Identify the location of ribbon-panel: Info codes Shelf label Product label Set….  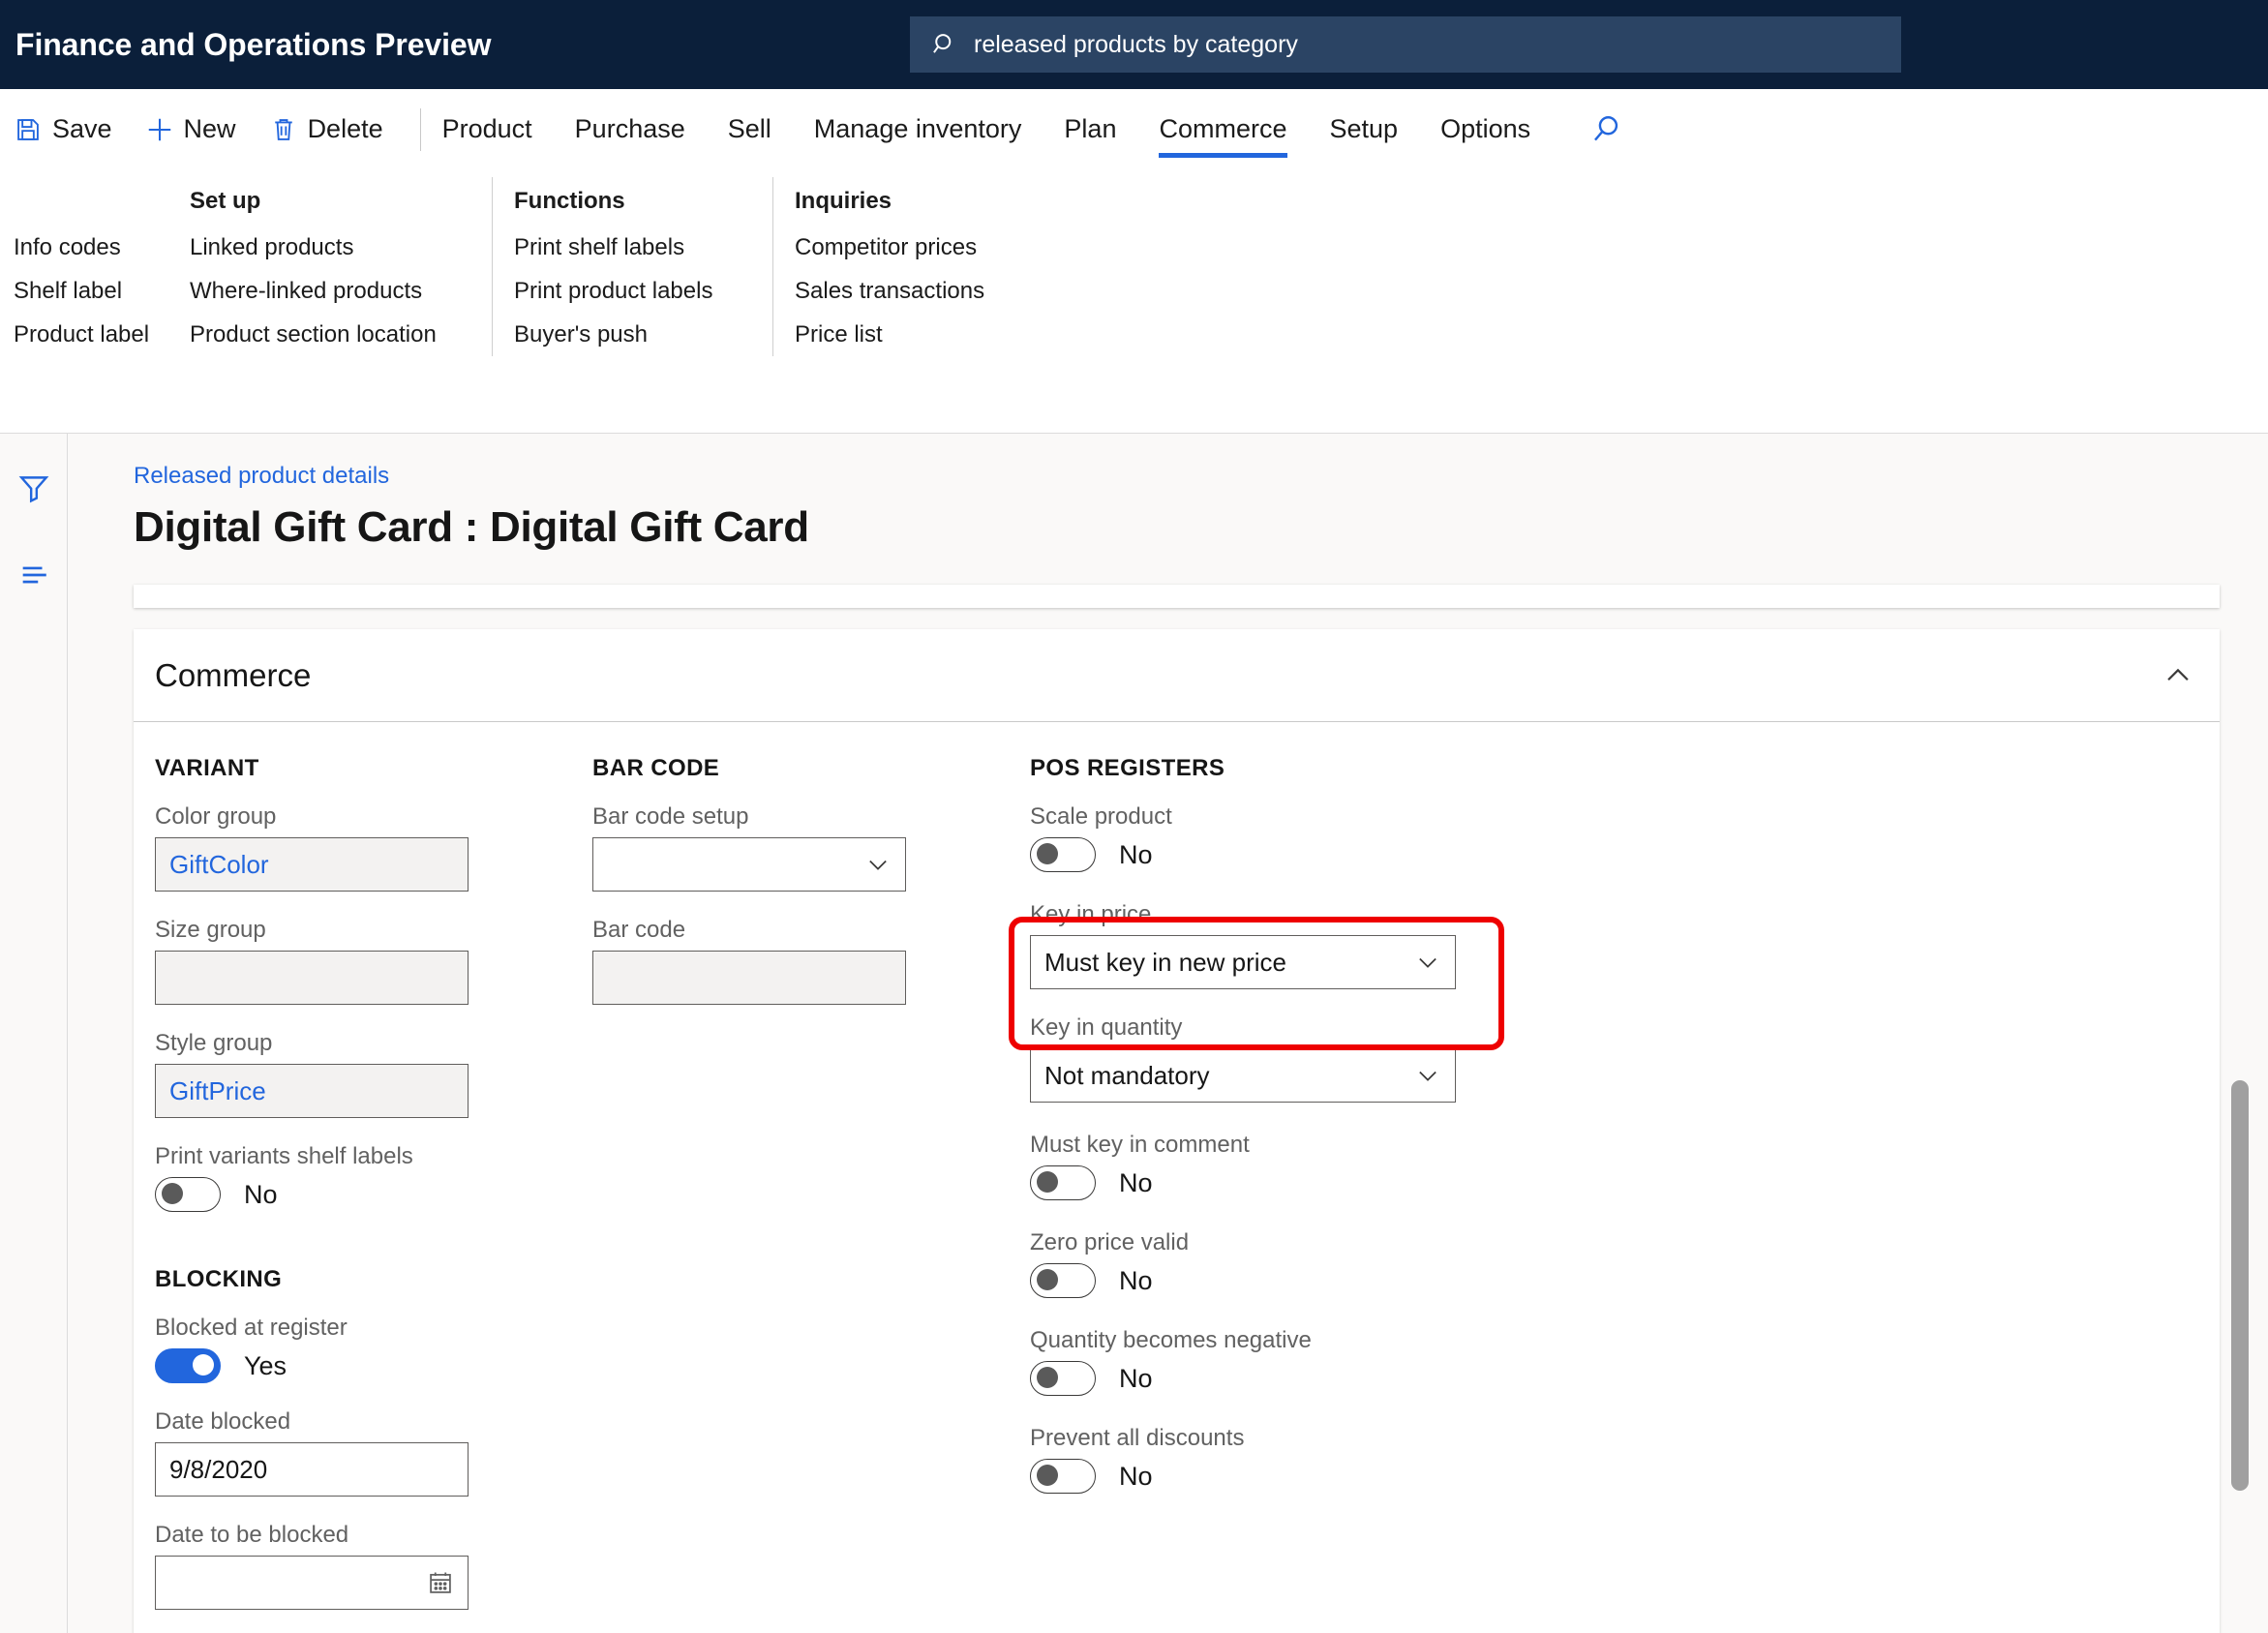
(1134, 271).